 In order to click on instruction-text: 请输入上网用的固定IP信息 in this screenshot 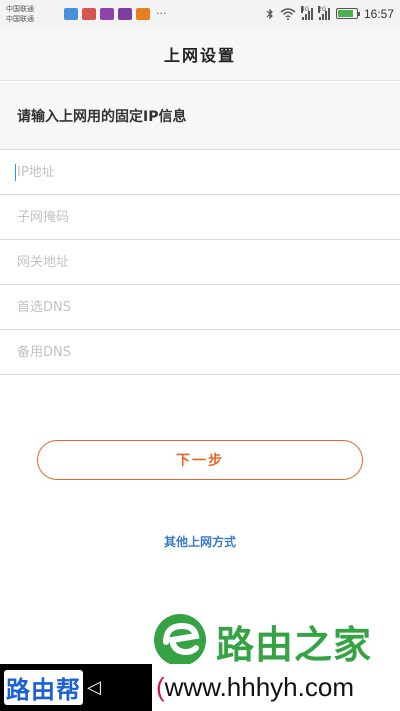, I will do `click(200, 116)`.